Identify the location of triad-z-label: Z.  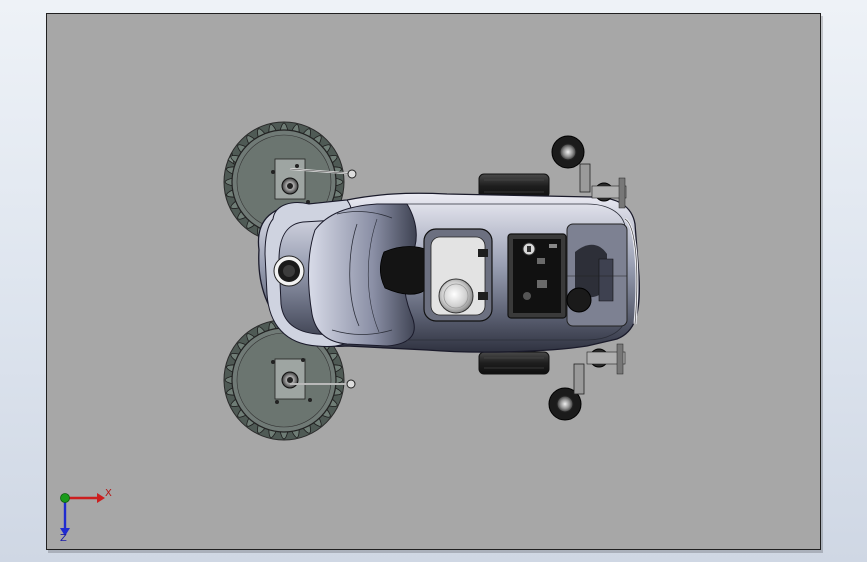
(63, 538).